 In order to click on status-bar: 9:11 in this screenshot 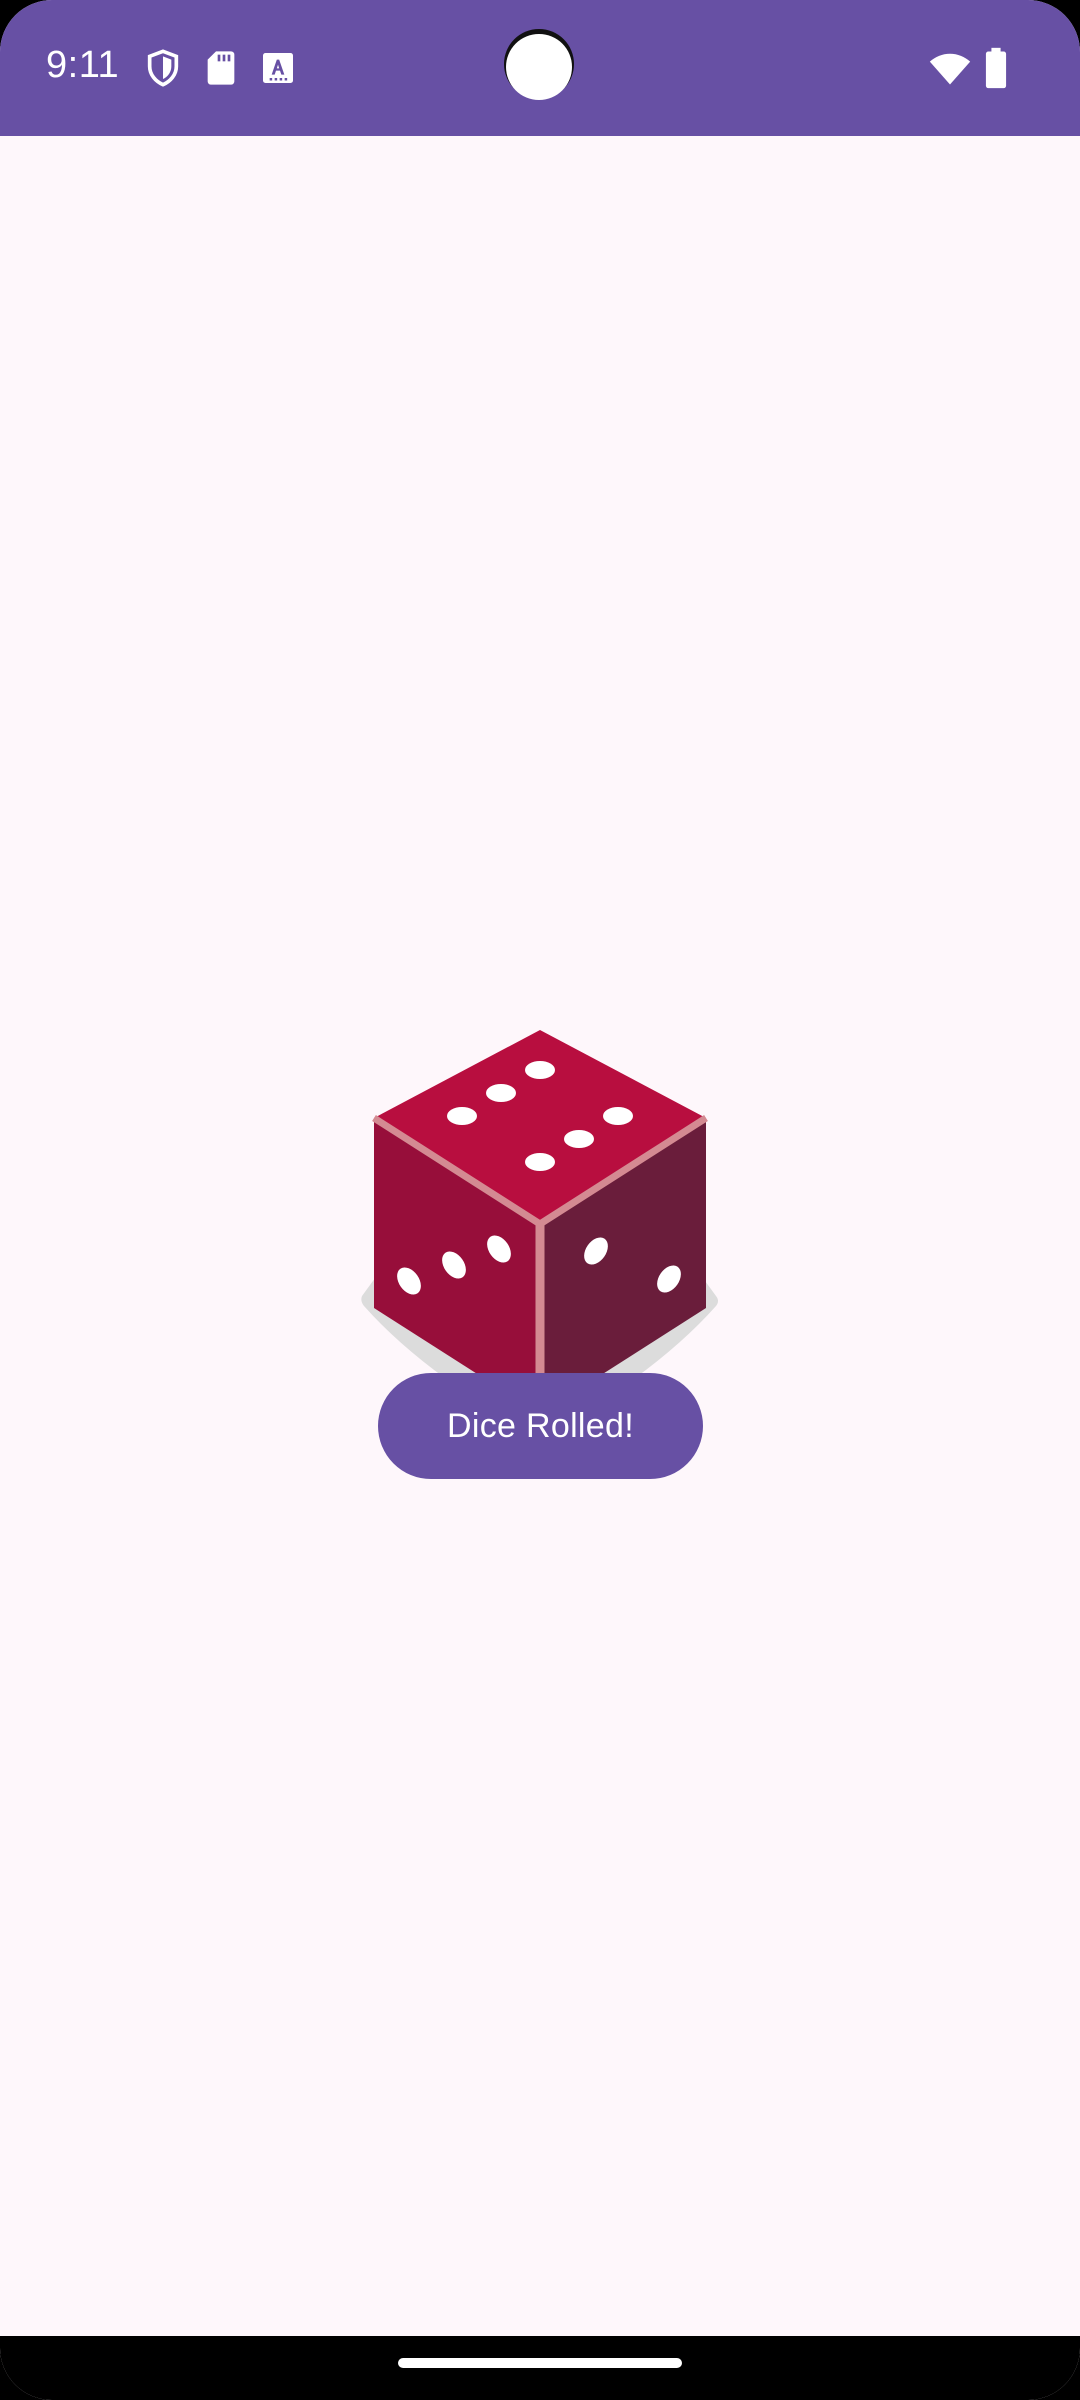, I will do `click(540, 68)`.